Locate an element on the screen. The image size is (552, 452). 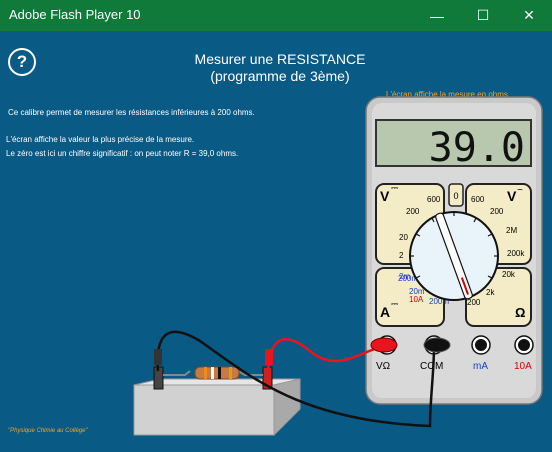
range-vdc-2: 2 is located at coordinates (401, 255).